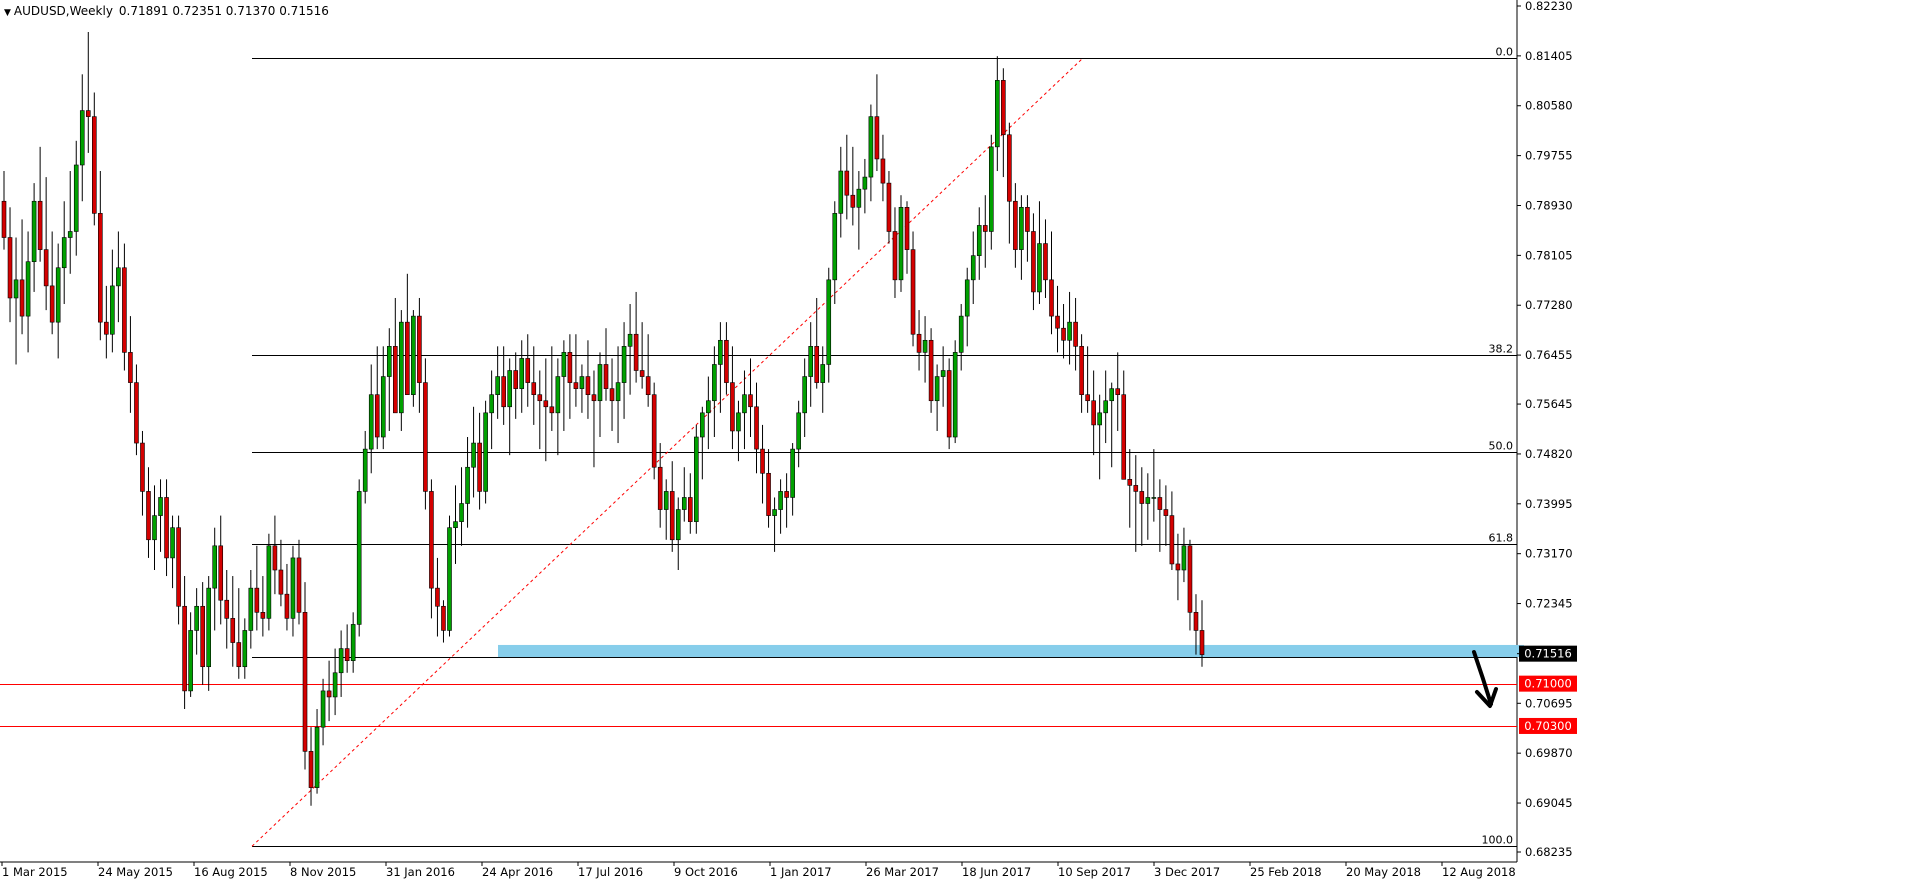 Image resolution: width=1916 pixels, height=888 pixels. Describe the element at coordinates (1549, 205) in the screenshot. I see `y-tick-label: 0.78930` at that location.